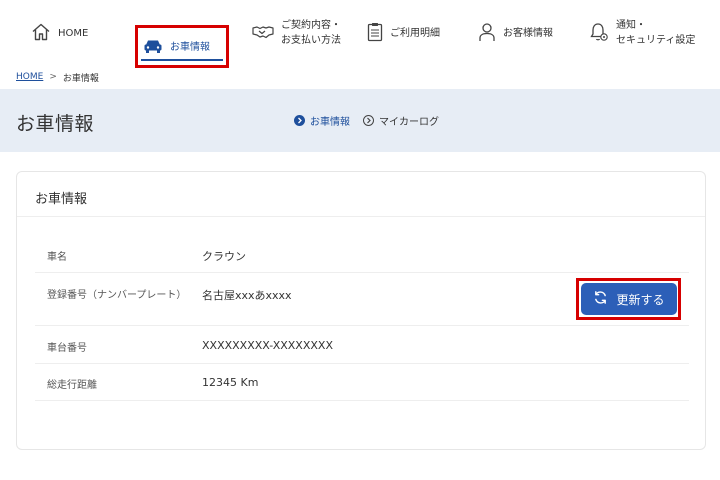 Image resolution: width=720 pixels, height=480 pixels. What do you see at coordinates (247, 295) in the screenshot?
I see `row-value: 名古屋xxxあxxxx` at bounding box center [247, 295].